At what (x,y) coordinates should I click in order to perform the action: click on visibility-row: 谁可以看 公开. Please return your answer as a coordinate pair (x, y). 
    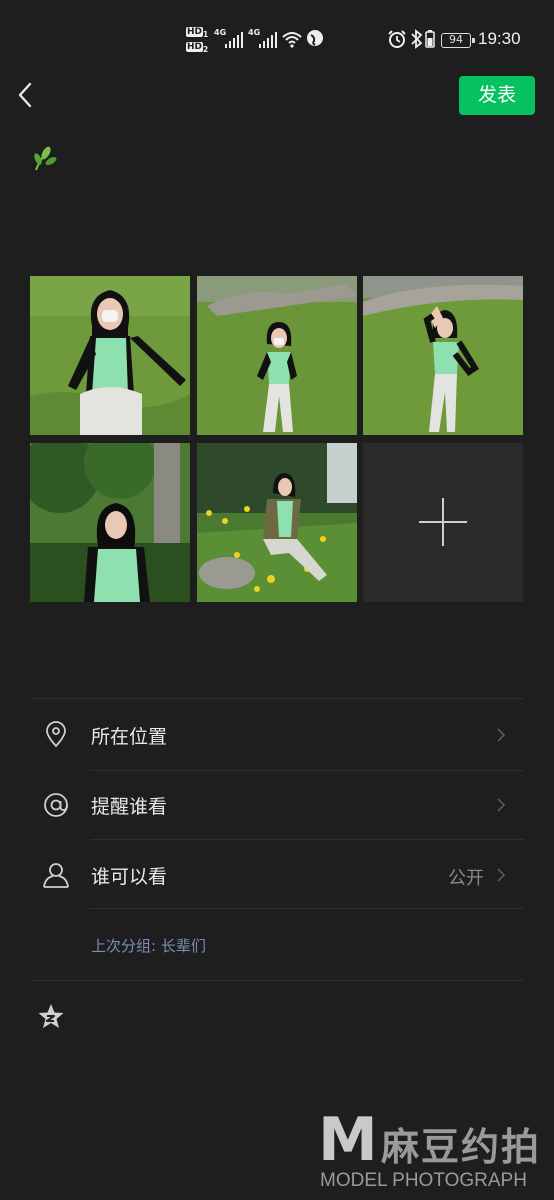
    Looking at the image, I should click on (277, 875).